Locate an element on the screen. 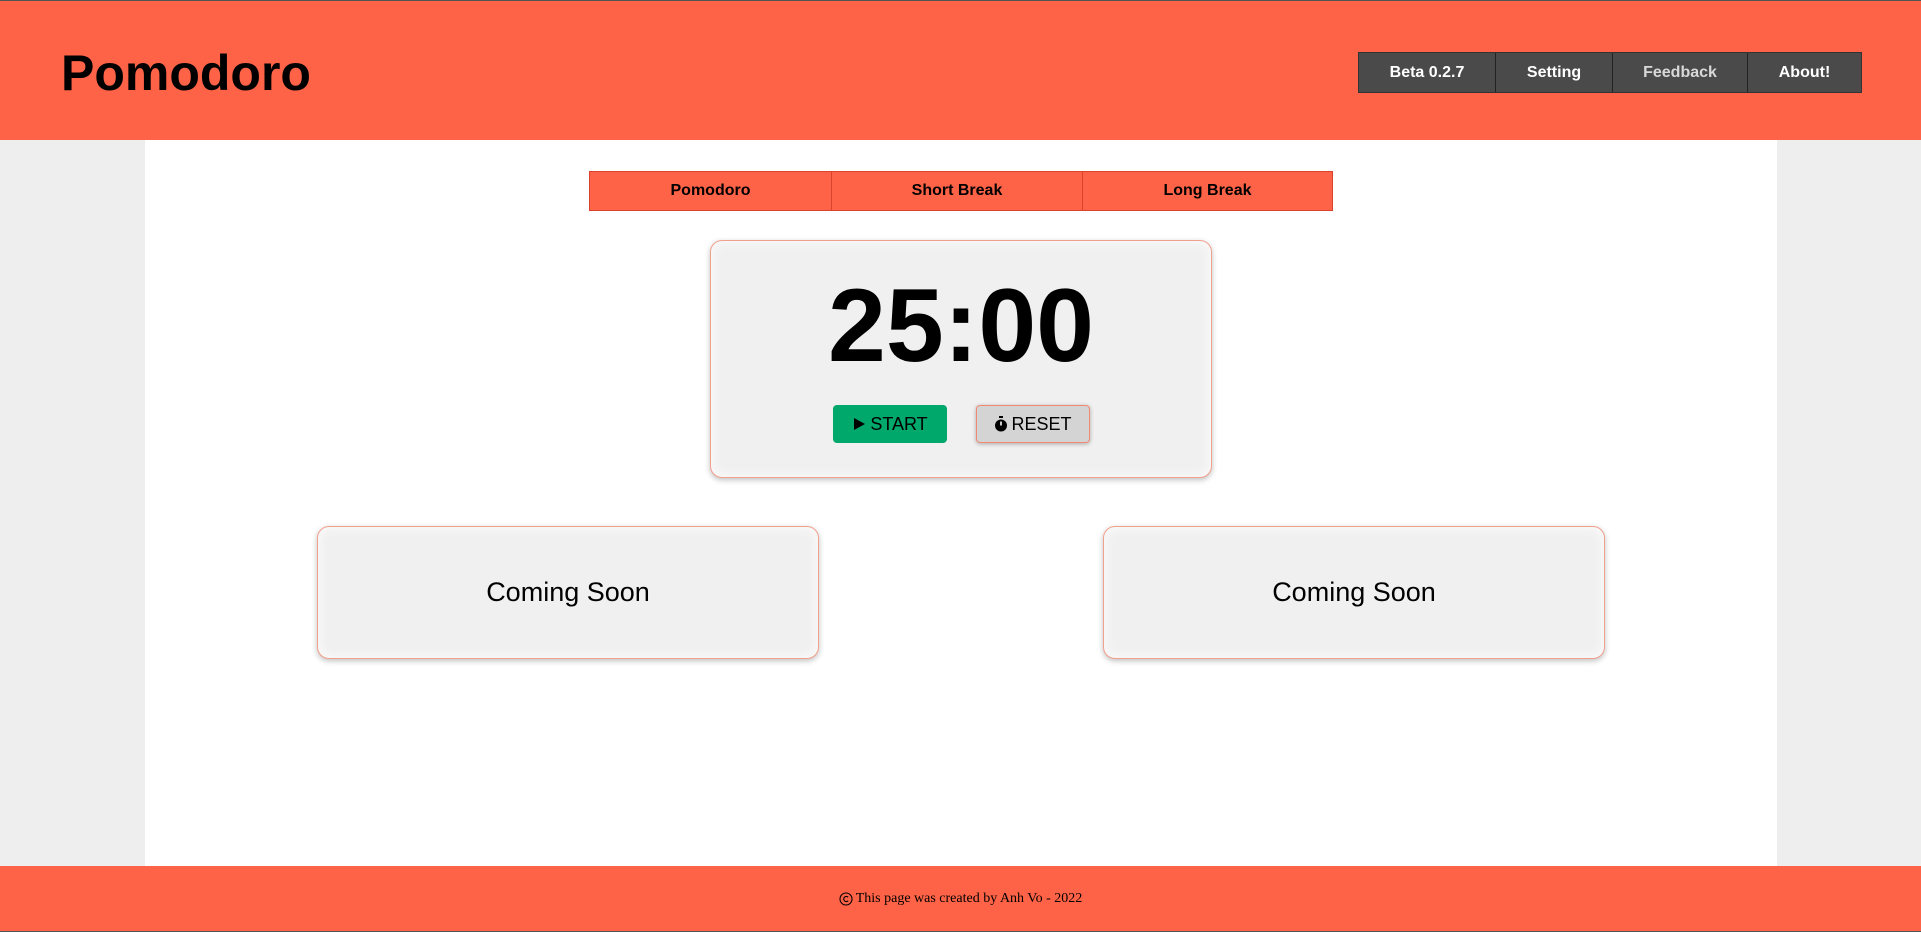 The height and width of the screenshot is (932, 1921). tab-long-break: Long Break is located at coordinates (1207, 191).